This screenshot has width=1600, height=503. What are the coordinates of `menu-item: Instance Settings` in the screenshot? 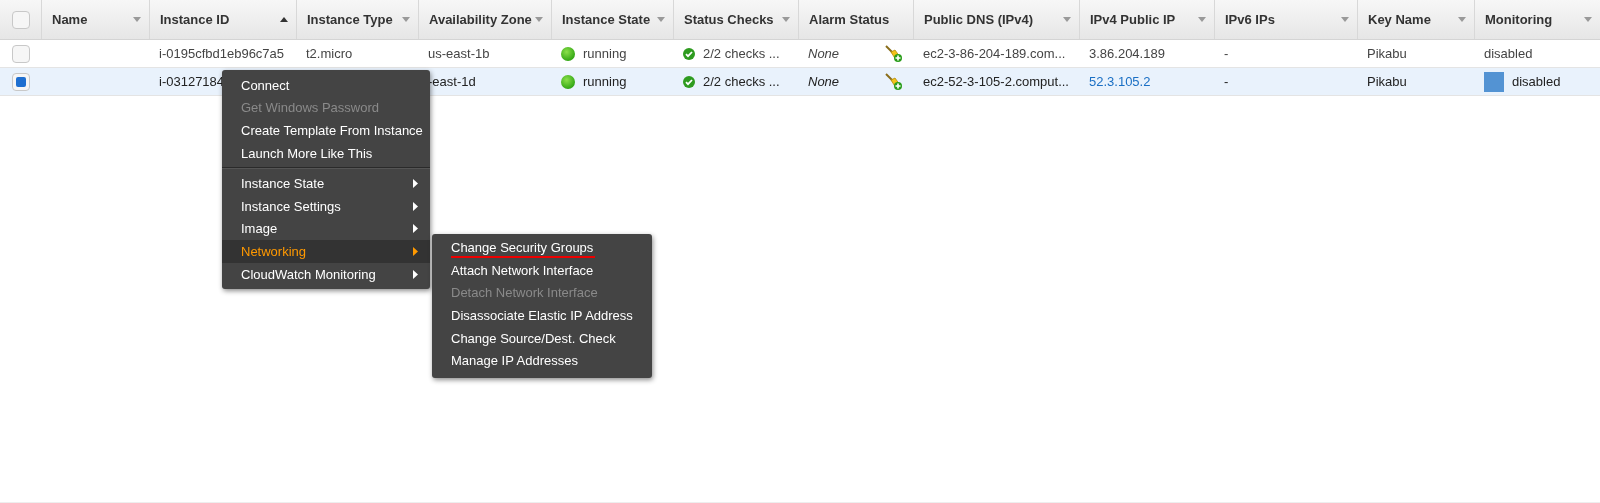 It's located at (326, 206).